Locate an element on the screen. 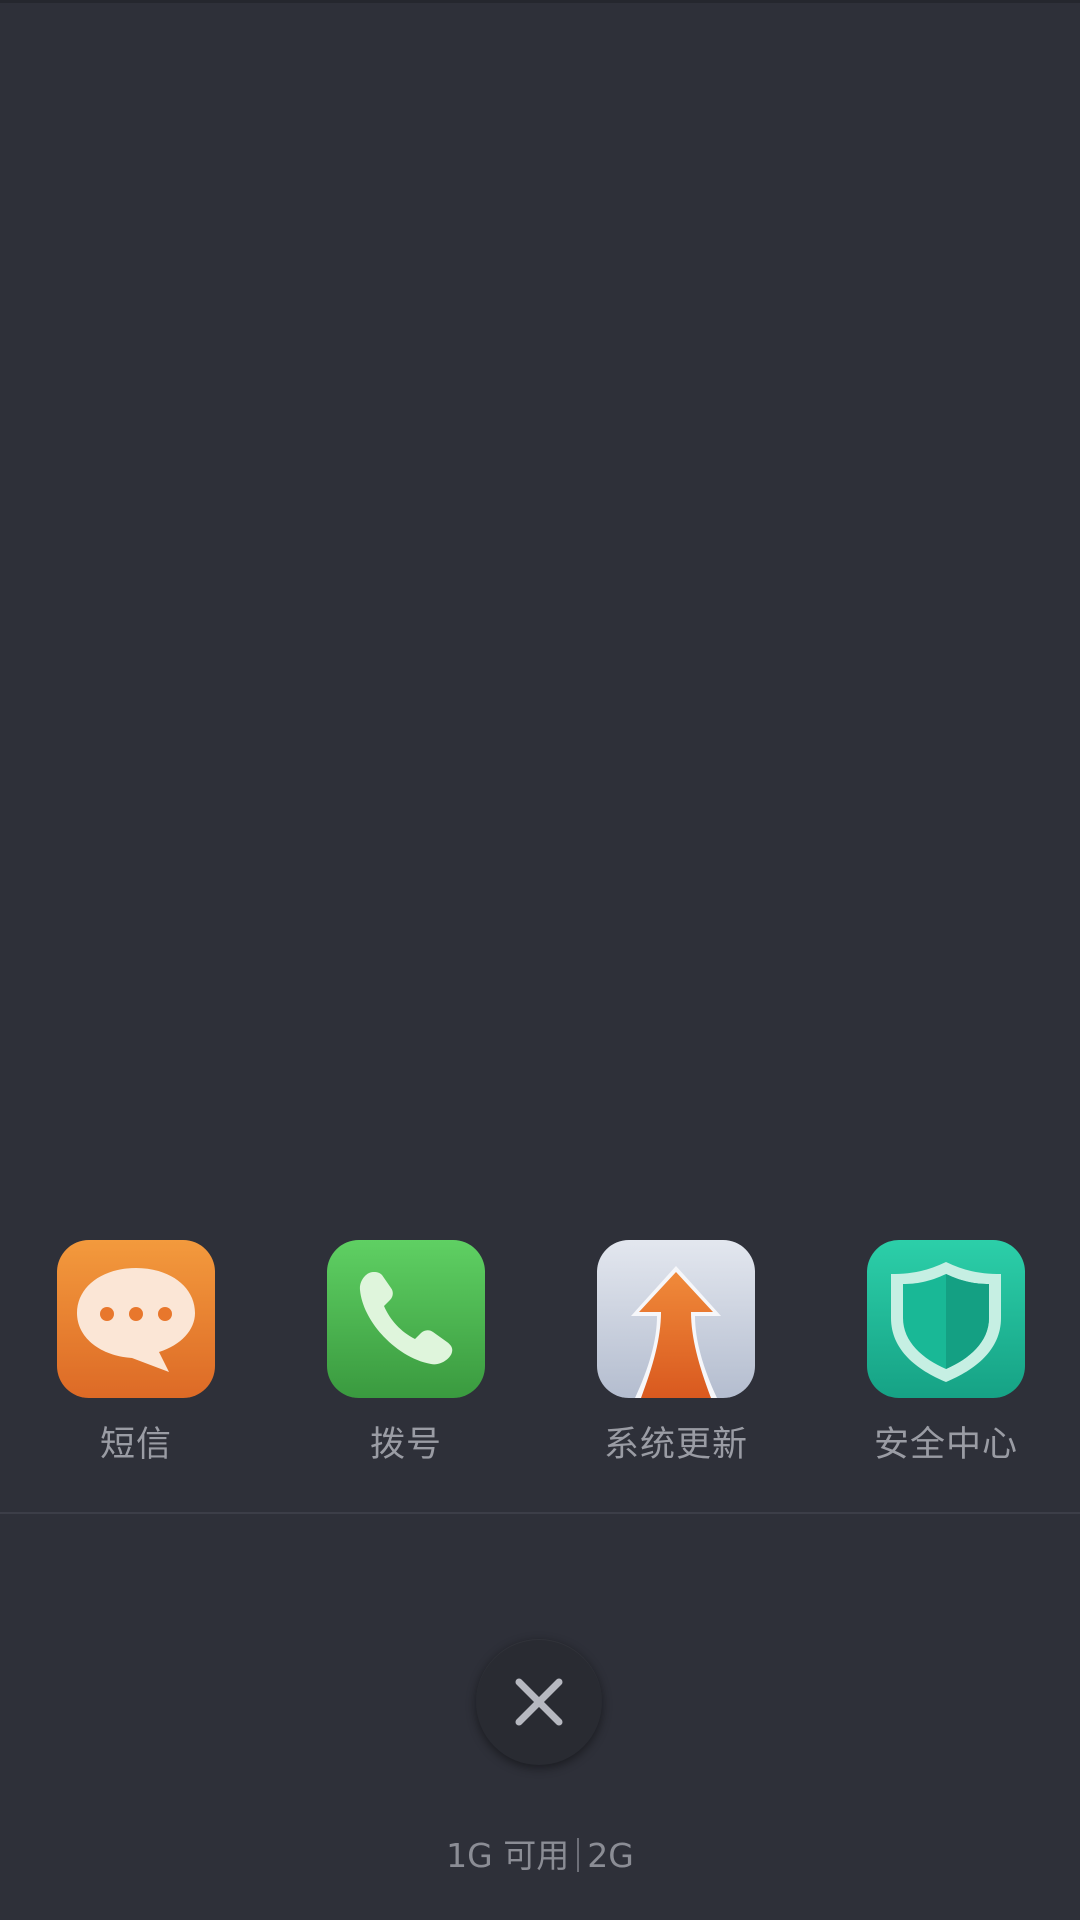  app-label: 安全中心 is located at coordinates (945, 1445).